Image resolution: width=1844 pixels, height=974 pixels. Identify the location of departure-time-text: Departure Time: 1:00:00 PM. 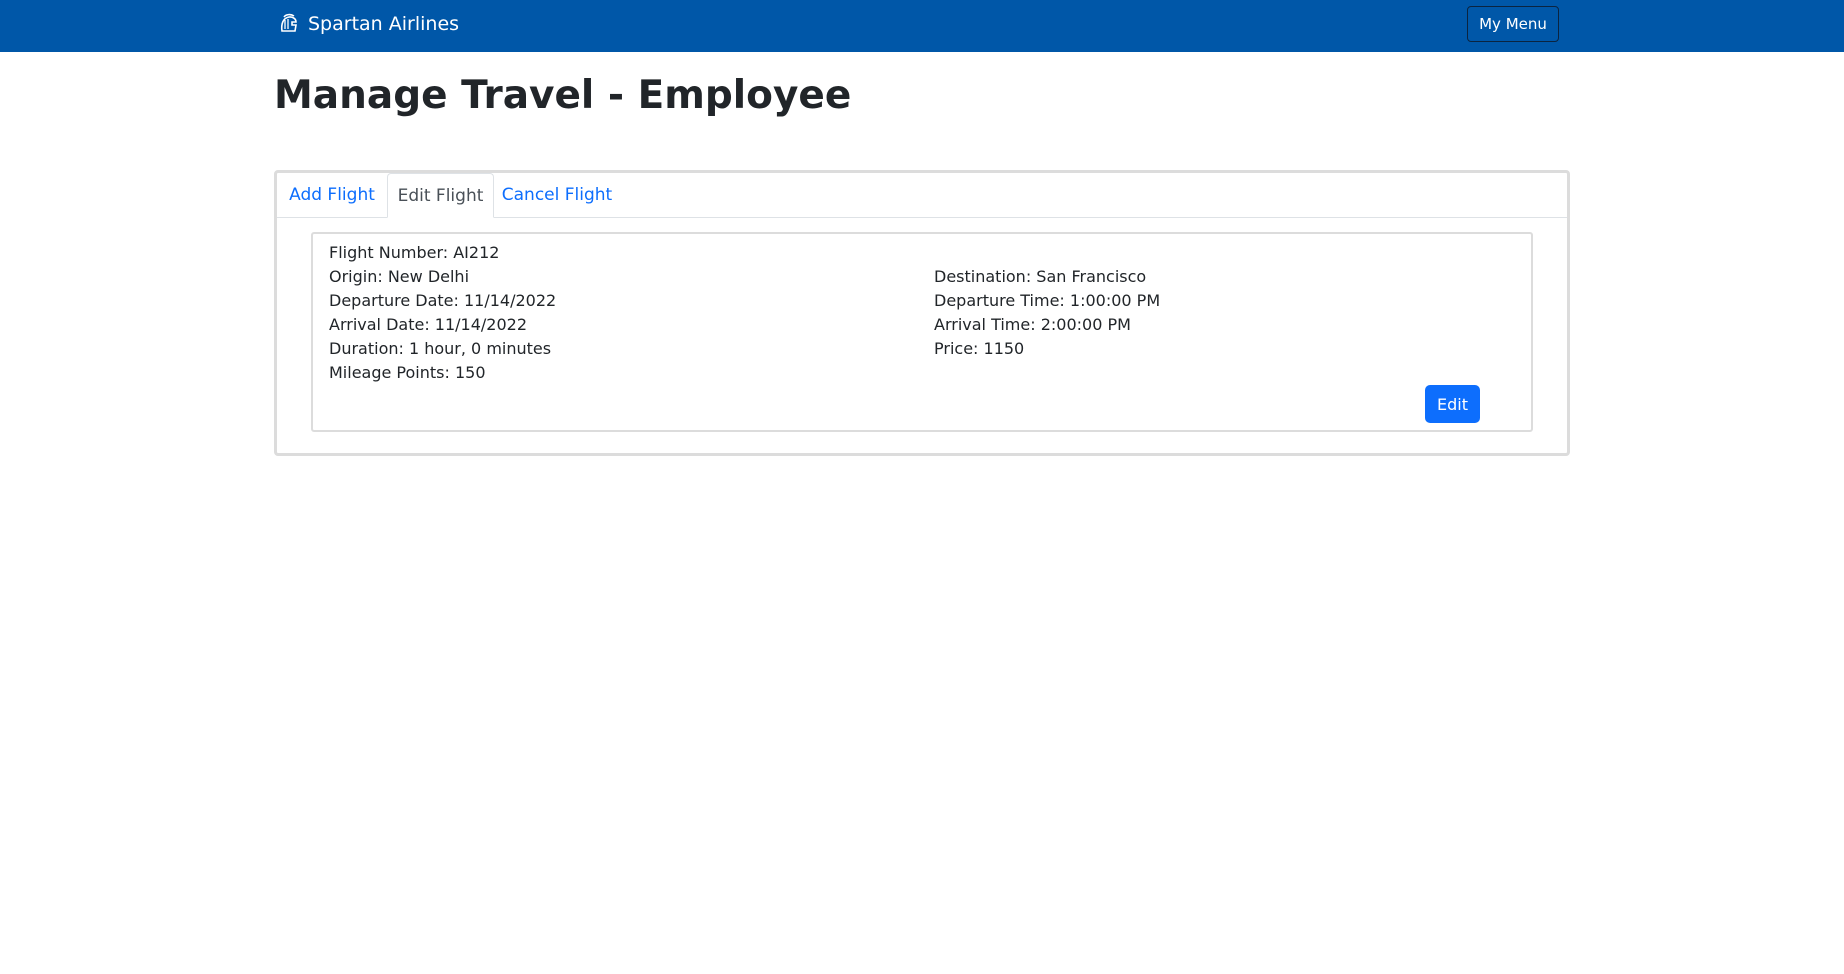
(1047, 300).